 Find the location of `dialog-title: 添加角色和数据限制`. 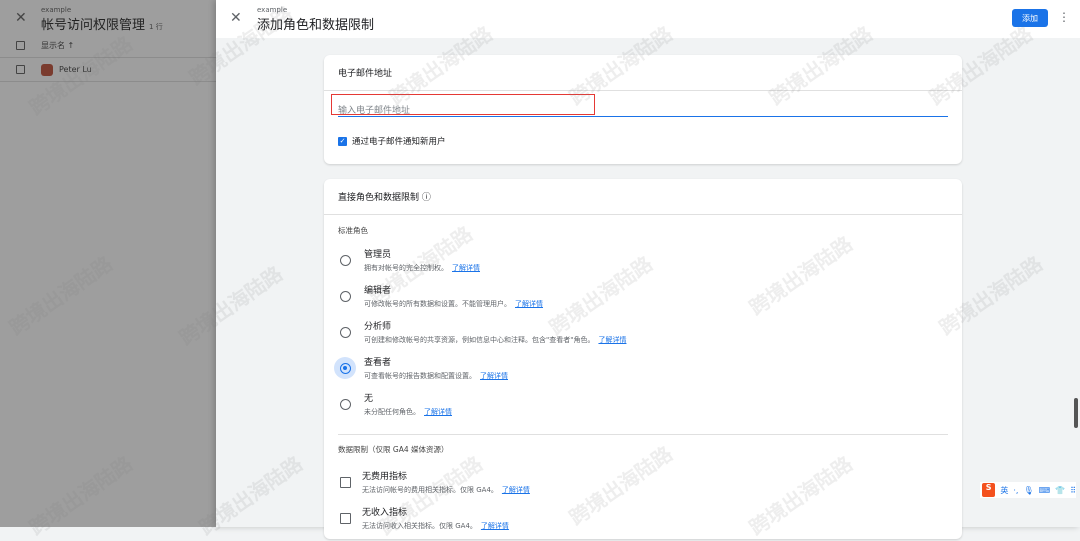

dialog-title: 添加角色和数据限制 is located at coordinates (316, 25).